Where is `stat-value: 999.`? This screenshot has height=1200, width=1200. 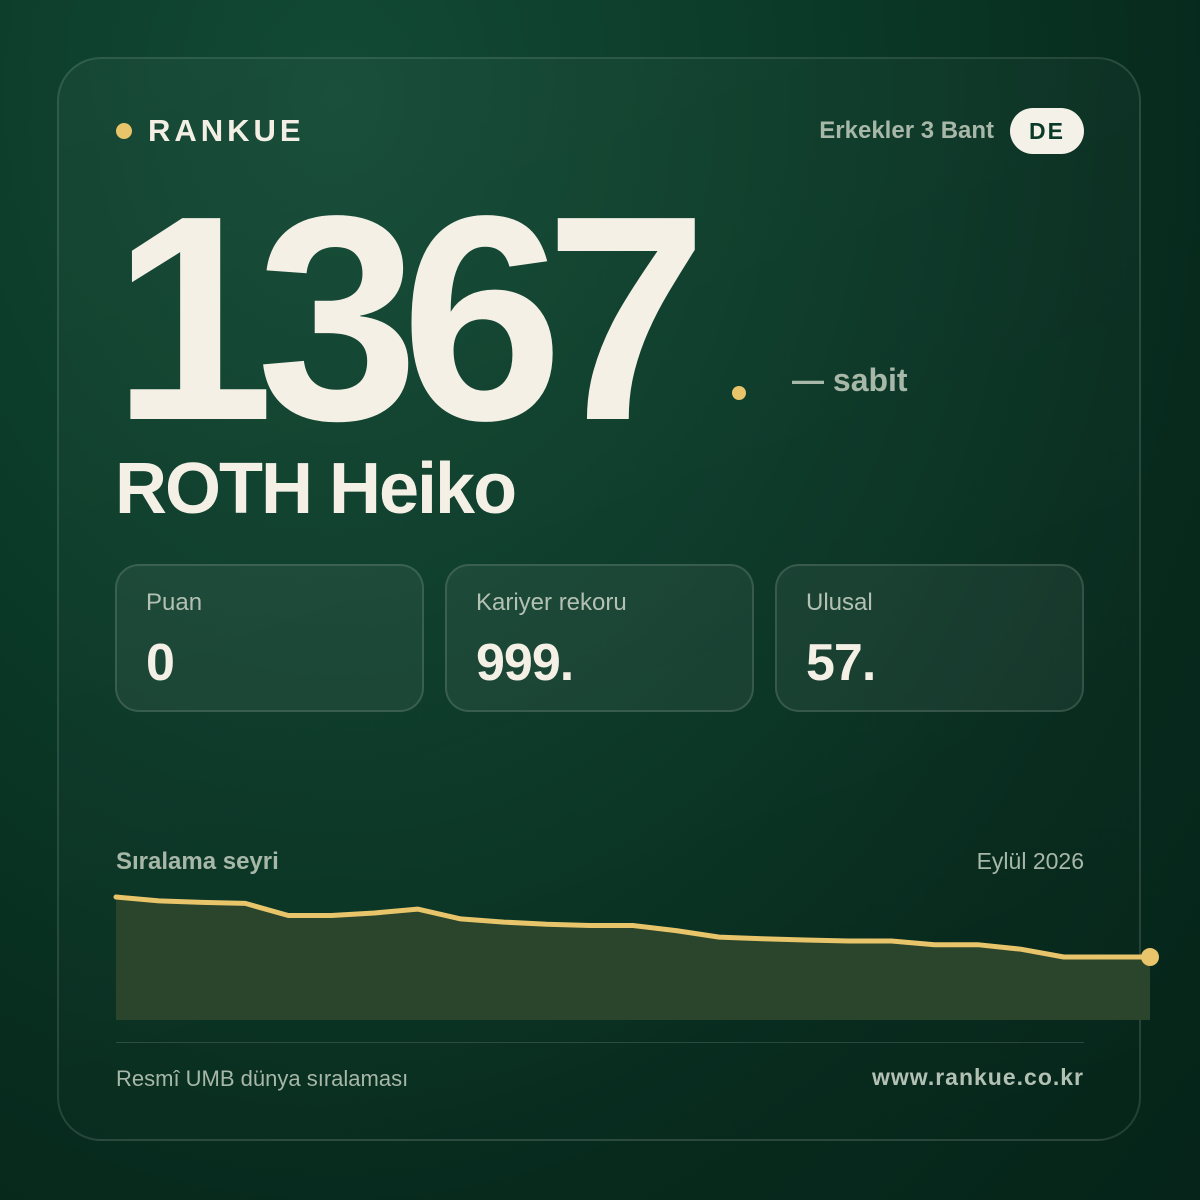
stat-value: 999. is located at coordinates (525, 663).